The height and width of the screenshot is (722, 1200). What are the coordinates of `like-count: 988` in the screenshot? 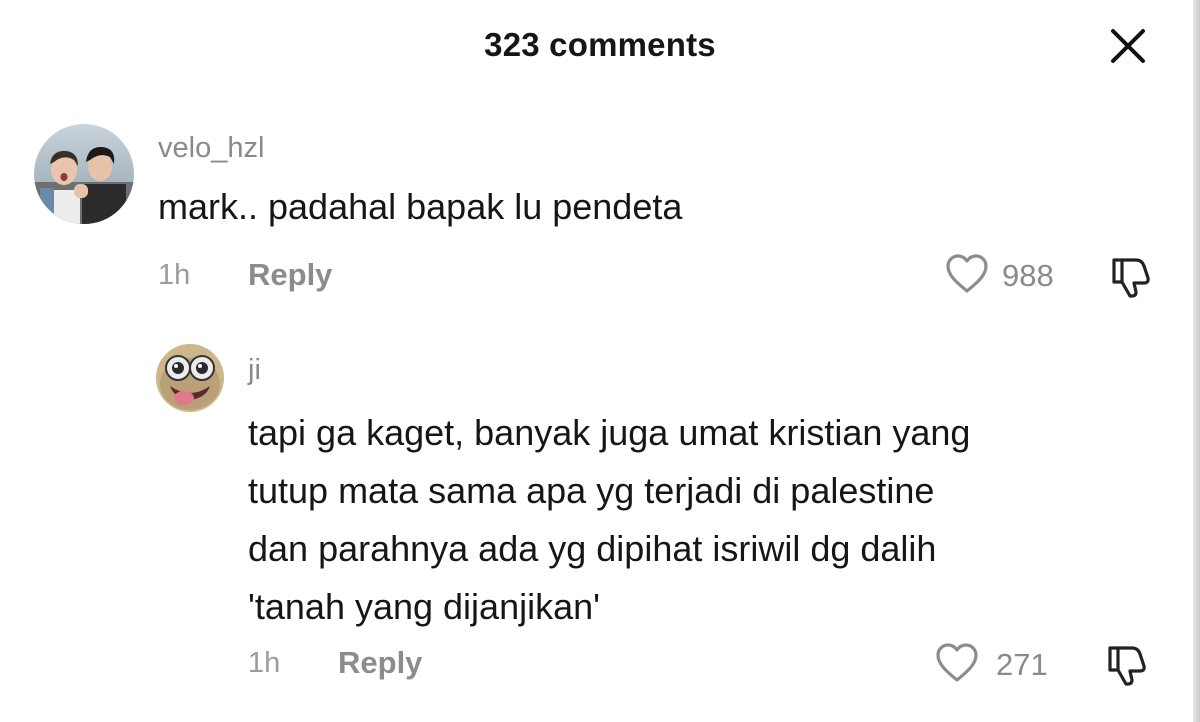 It's located at (1028, 275).